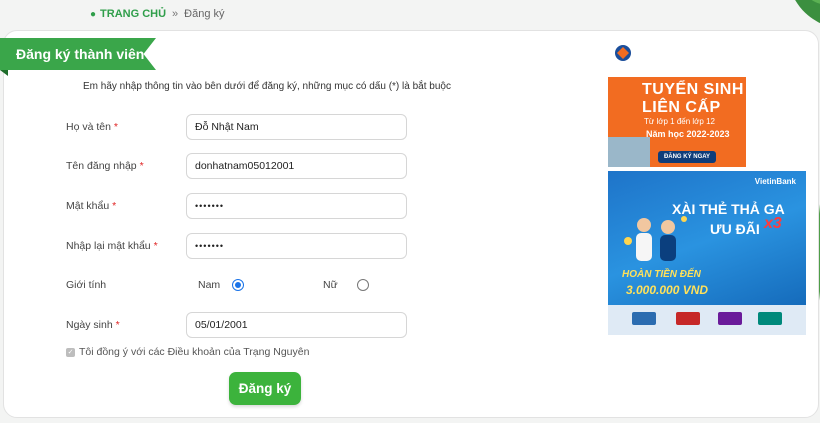 This screenshot has height=423, width=820. Describe the element at coordinates (296, 206) in the screenshot. I see `password-input: •••••••` at that location.